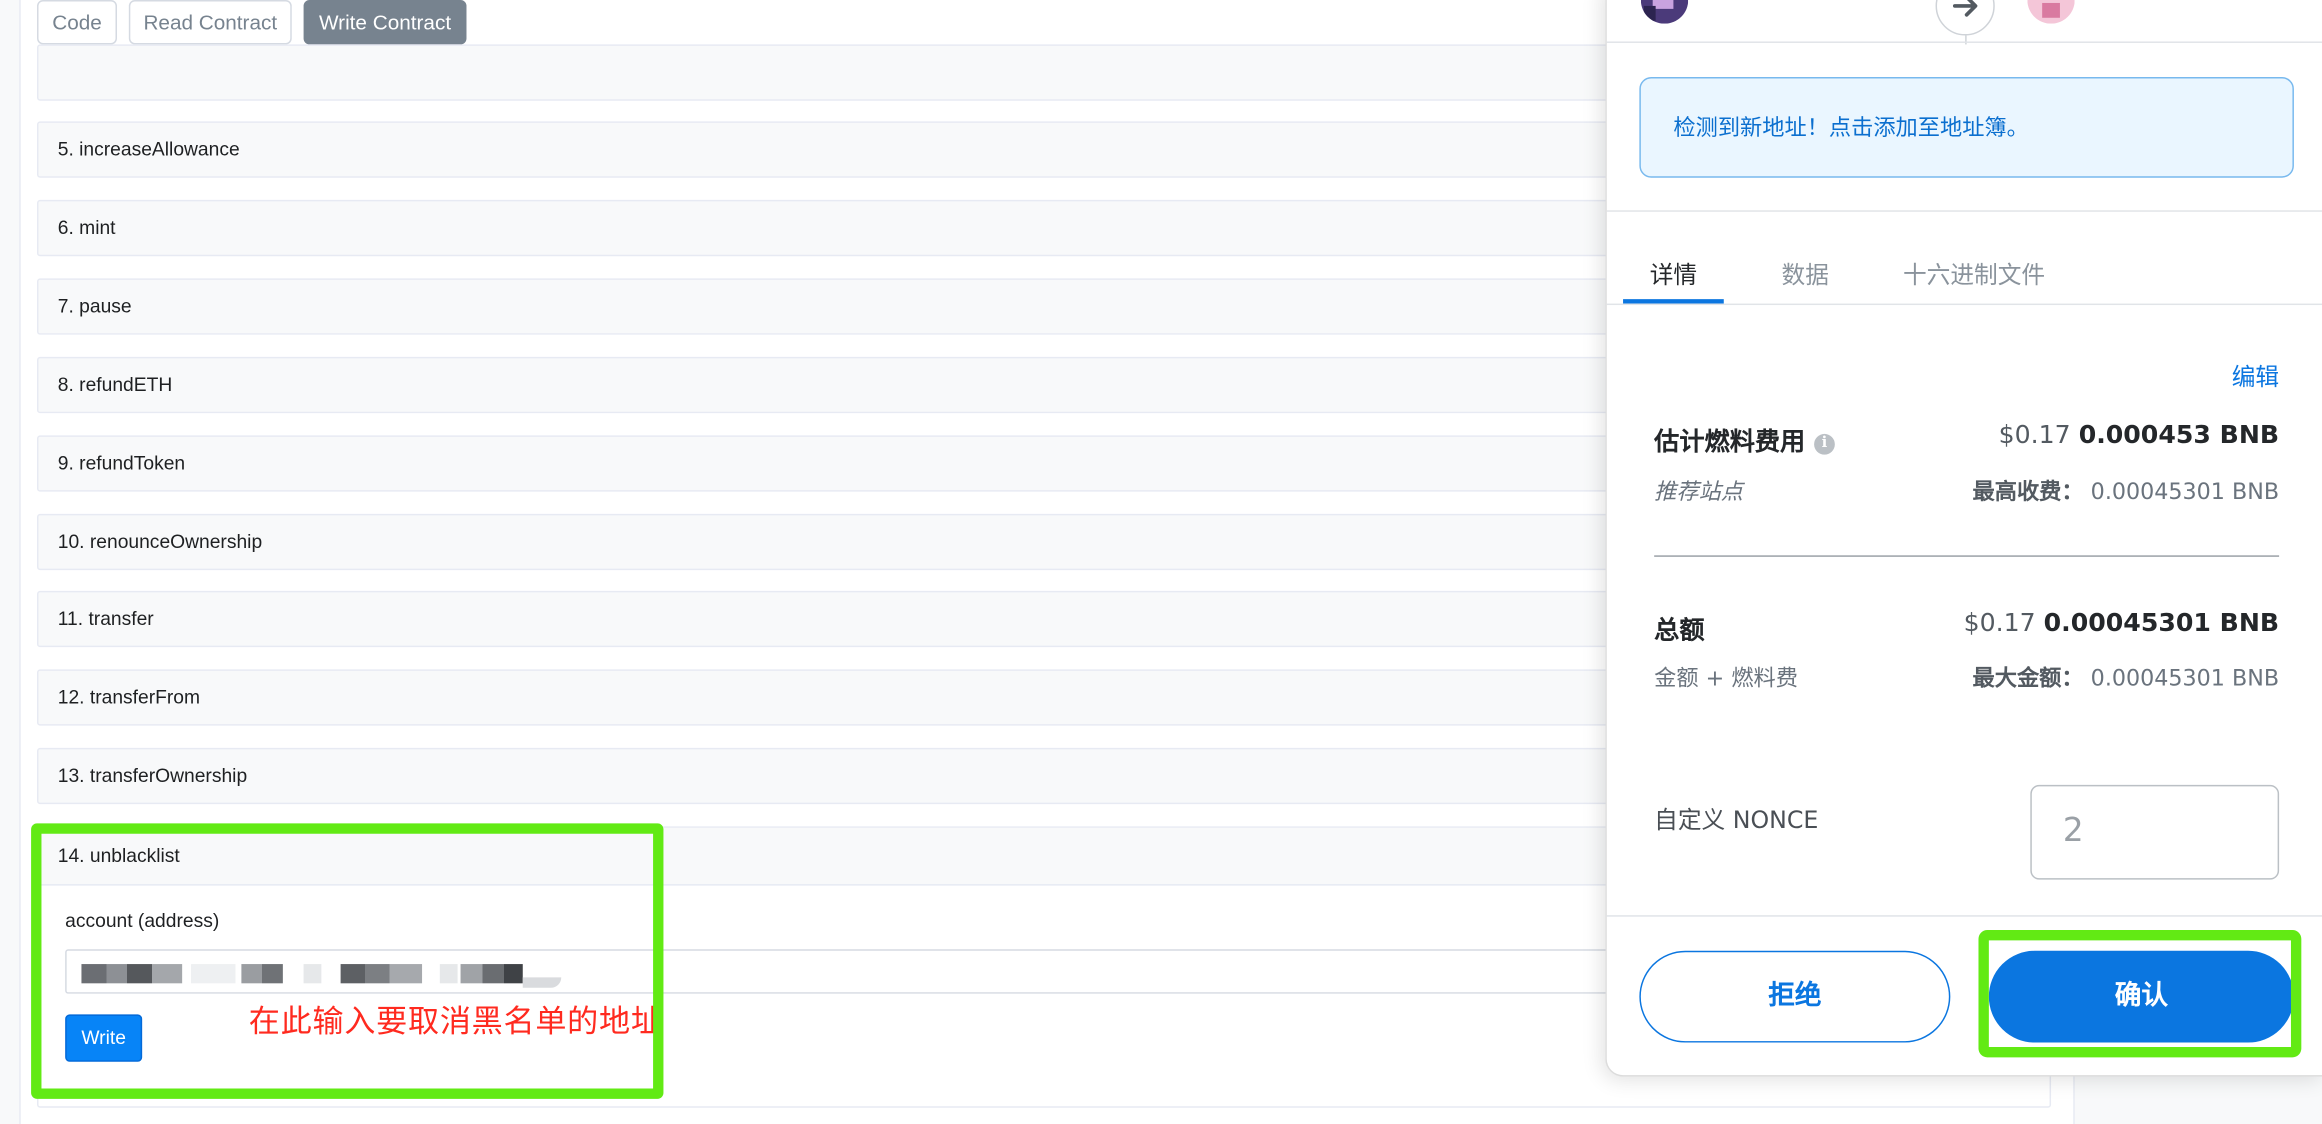 The height and width of the screenshot is (1124, 2322). I want to click on total-sub-label: 金额 + 燃料费, so click(1726, 678).